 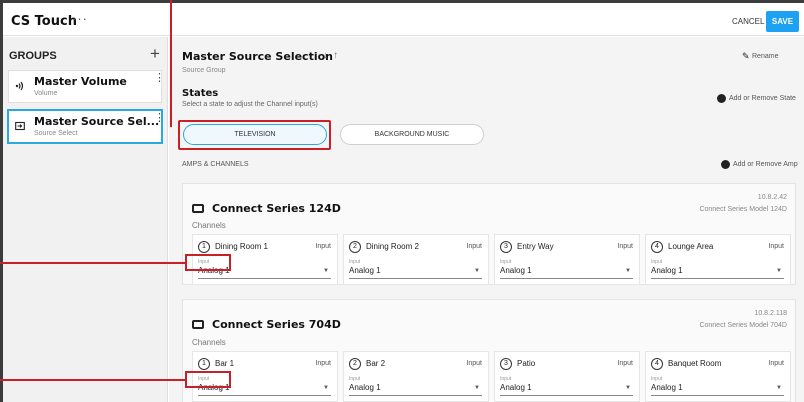 What do you see at coordinates (33, 56) in the screenshot?
I see `groups-heading: GROUPS` at bounding box center [33, 56].